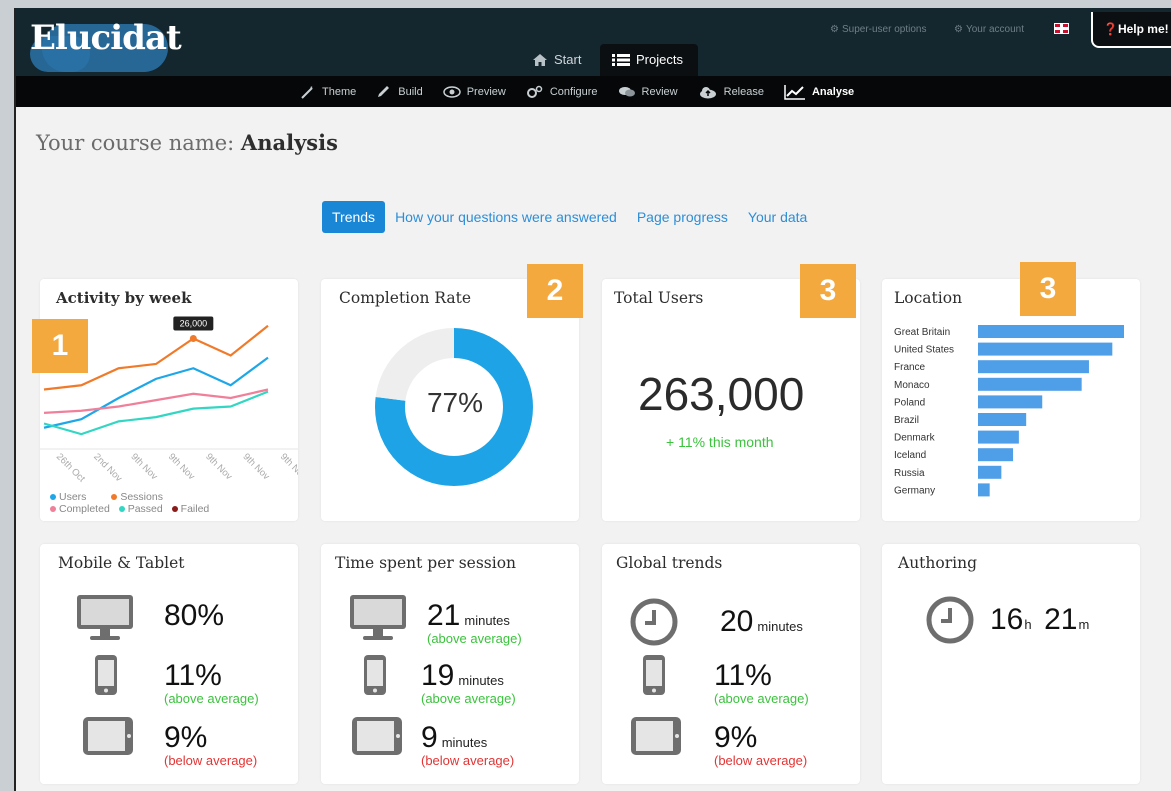 This screenshot has height=791, width=1171. Describe the element at coordinates (626, 91) in the screenshot. I see `comments-icon` at that location.